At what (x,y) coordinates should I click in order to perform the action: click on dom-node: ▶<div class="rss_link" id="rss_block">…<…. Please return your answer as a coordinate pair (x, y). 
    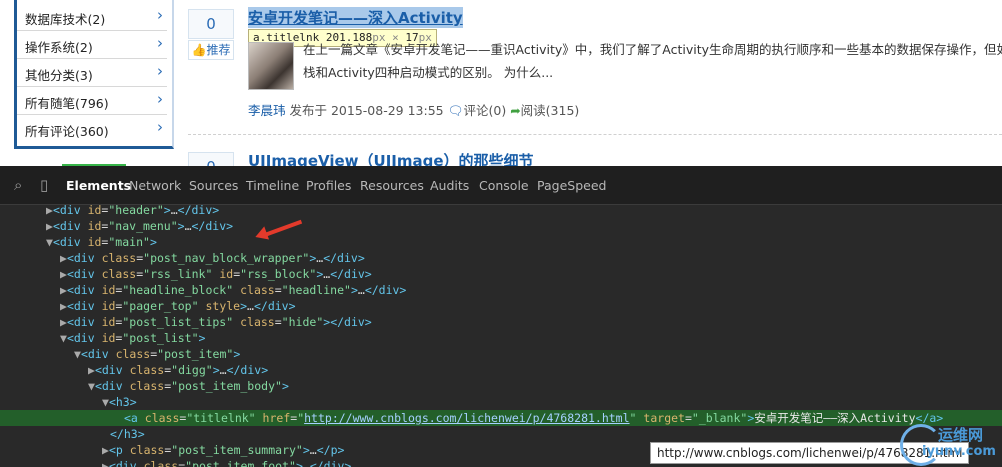
    Looking at the image, I should click on (501, 274).